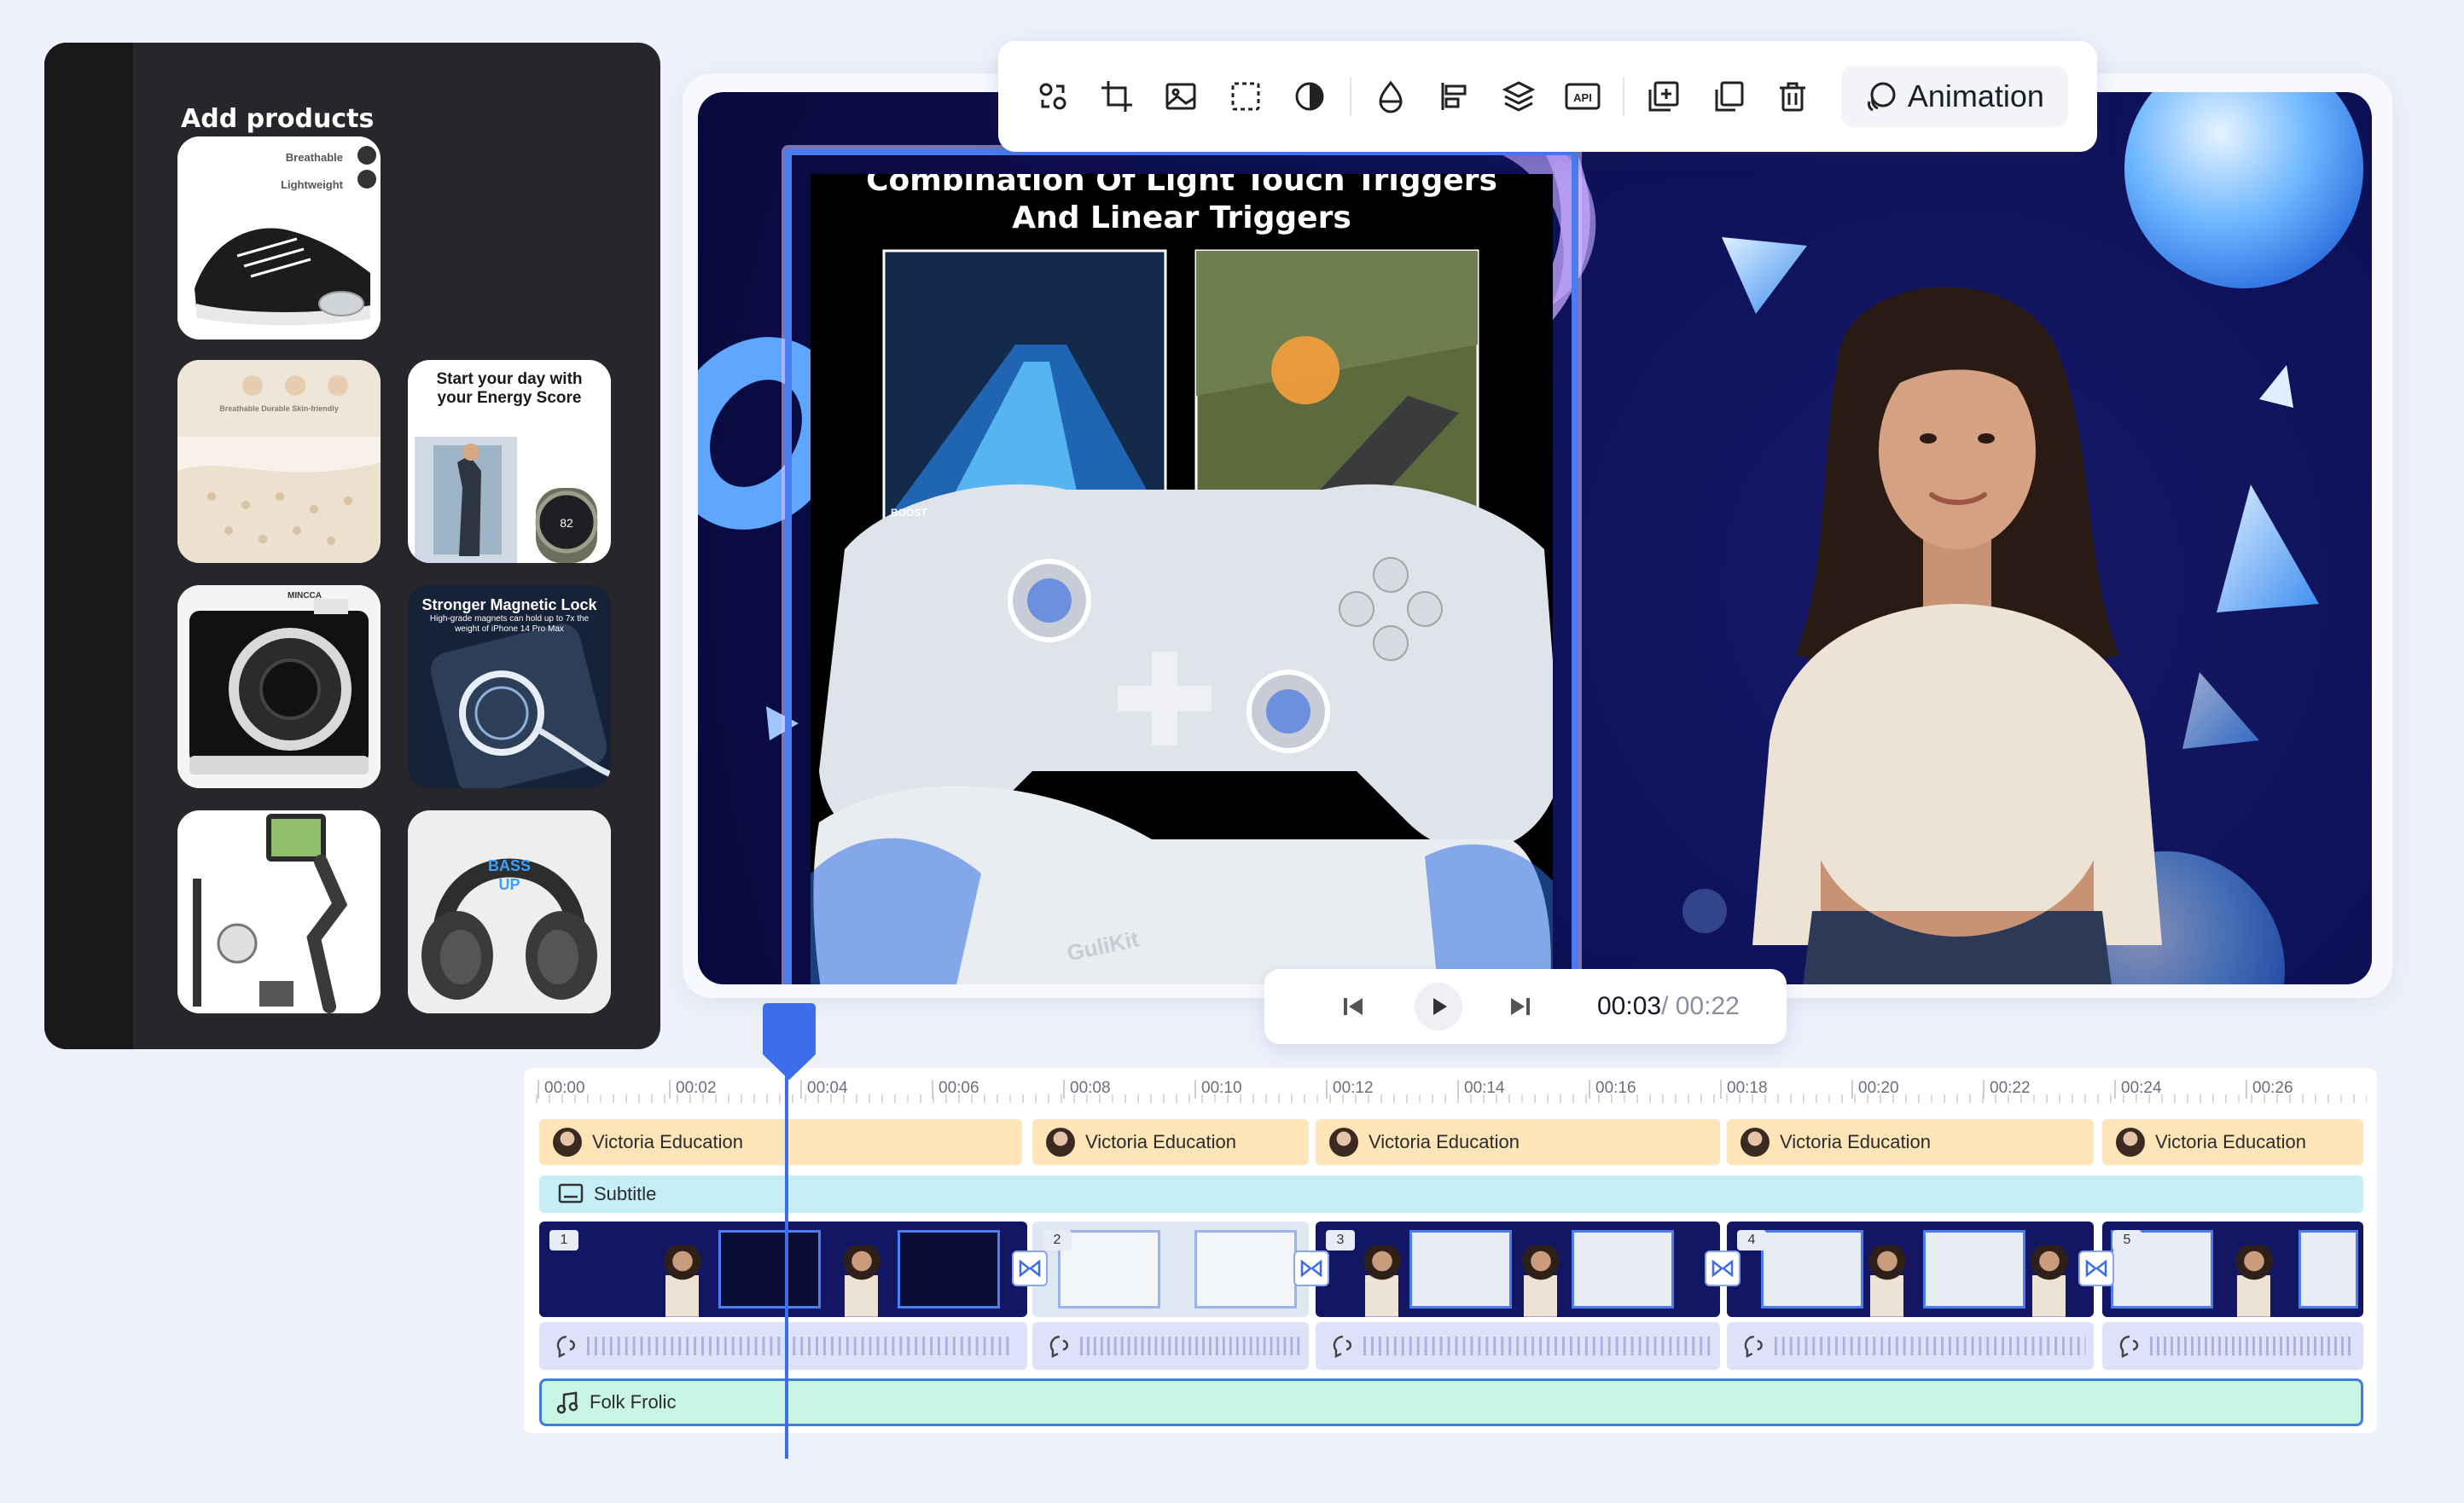 Image resolution: width=2464 pixels, height=1503 pixels. Describe the element at coordinates (1340, 1240) in the screenshot. I see `scene-number: 3` at that location.